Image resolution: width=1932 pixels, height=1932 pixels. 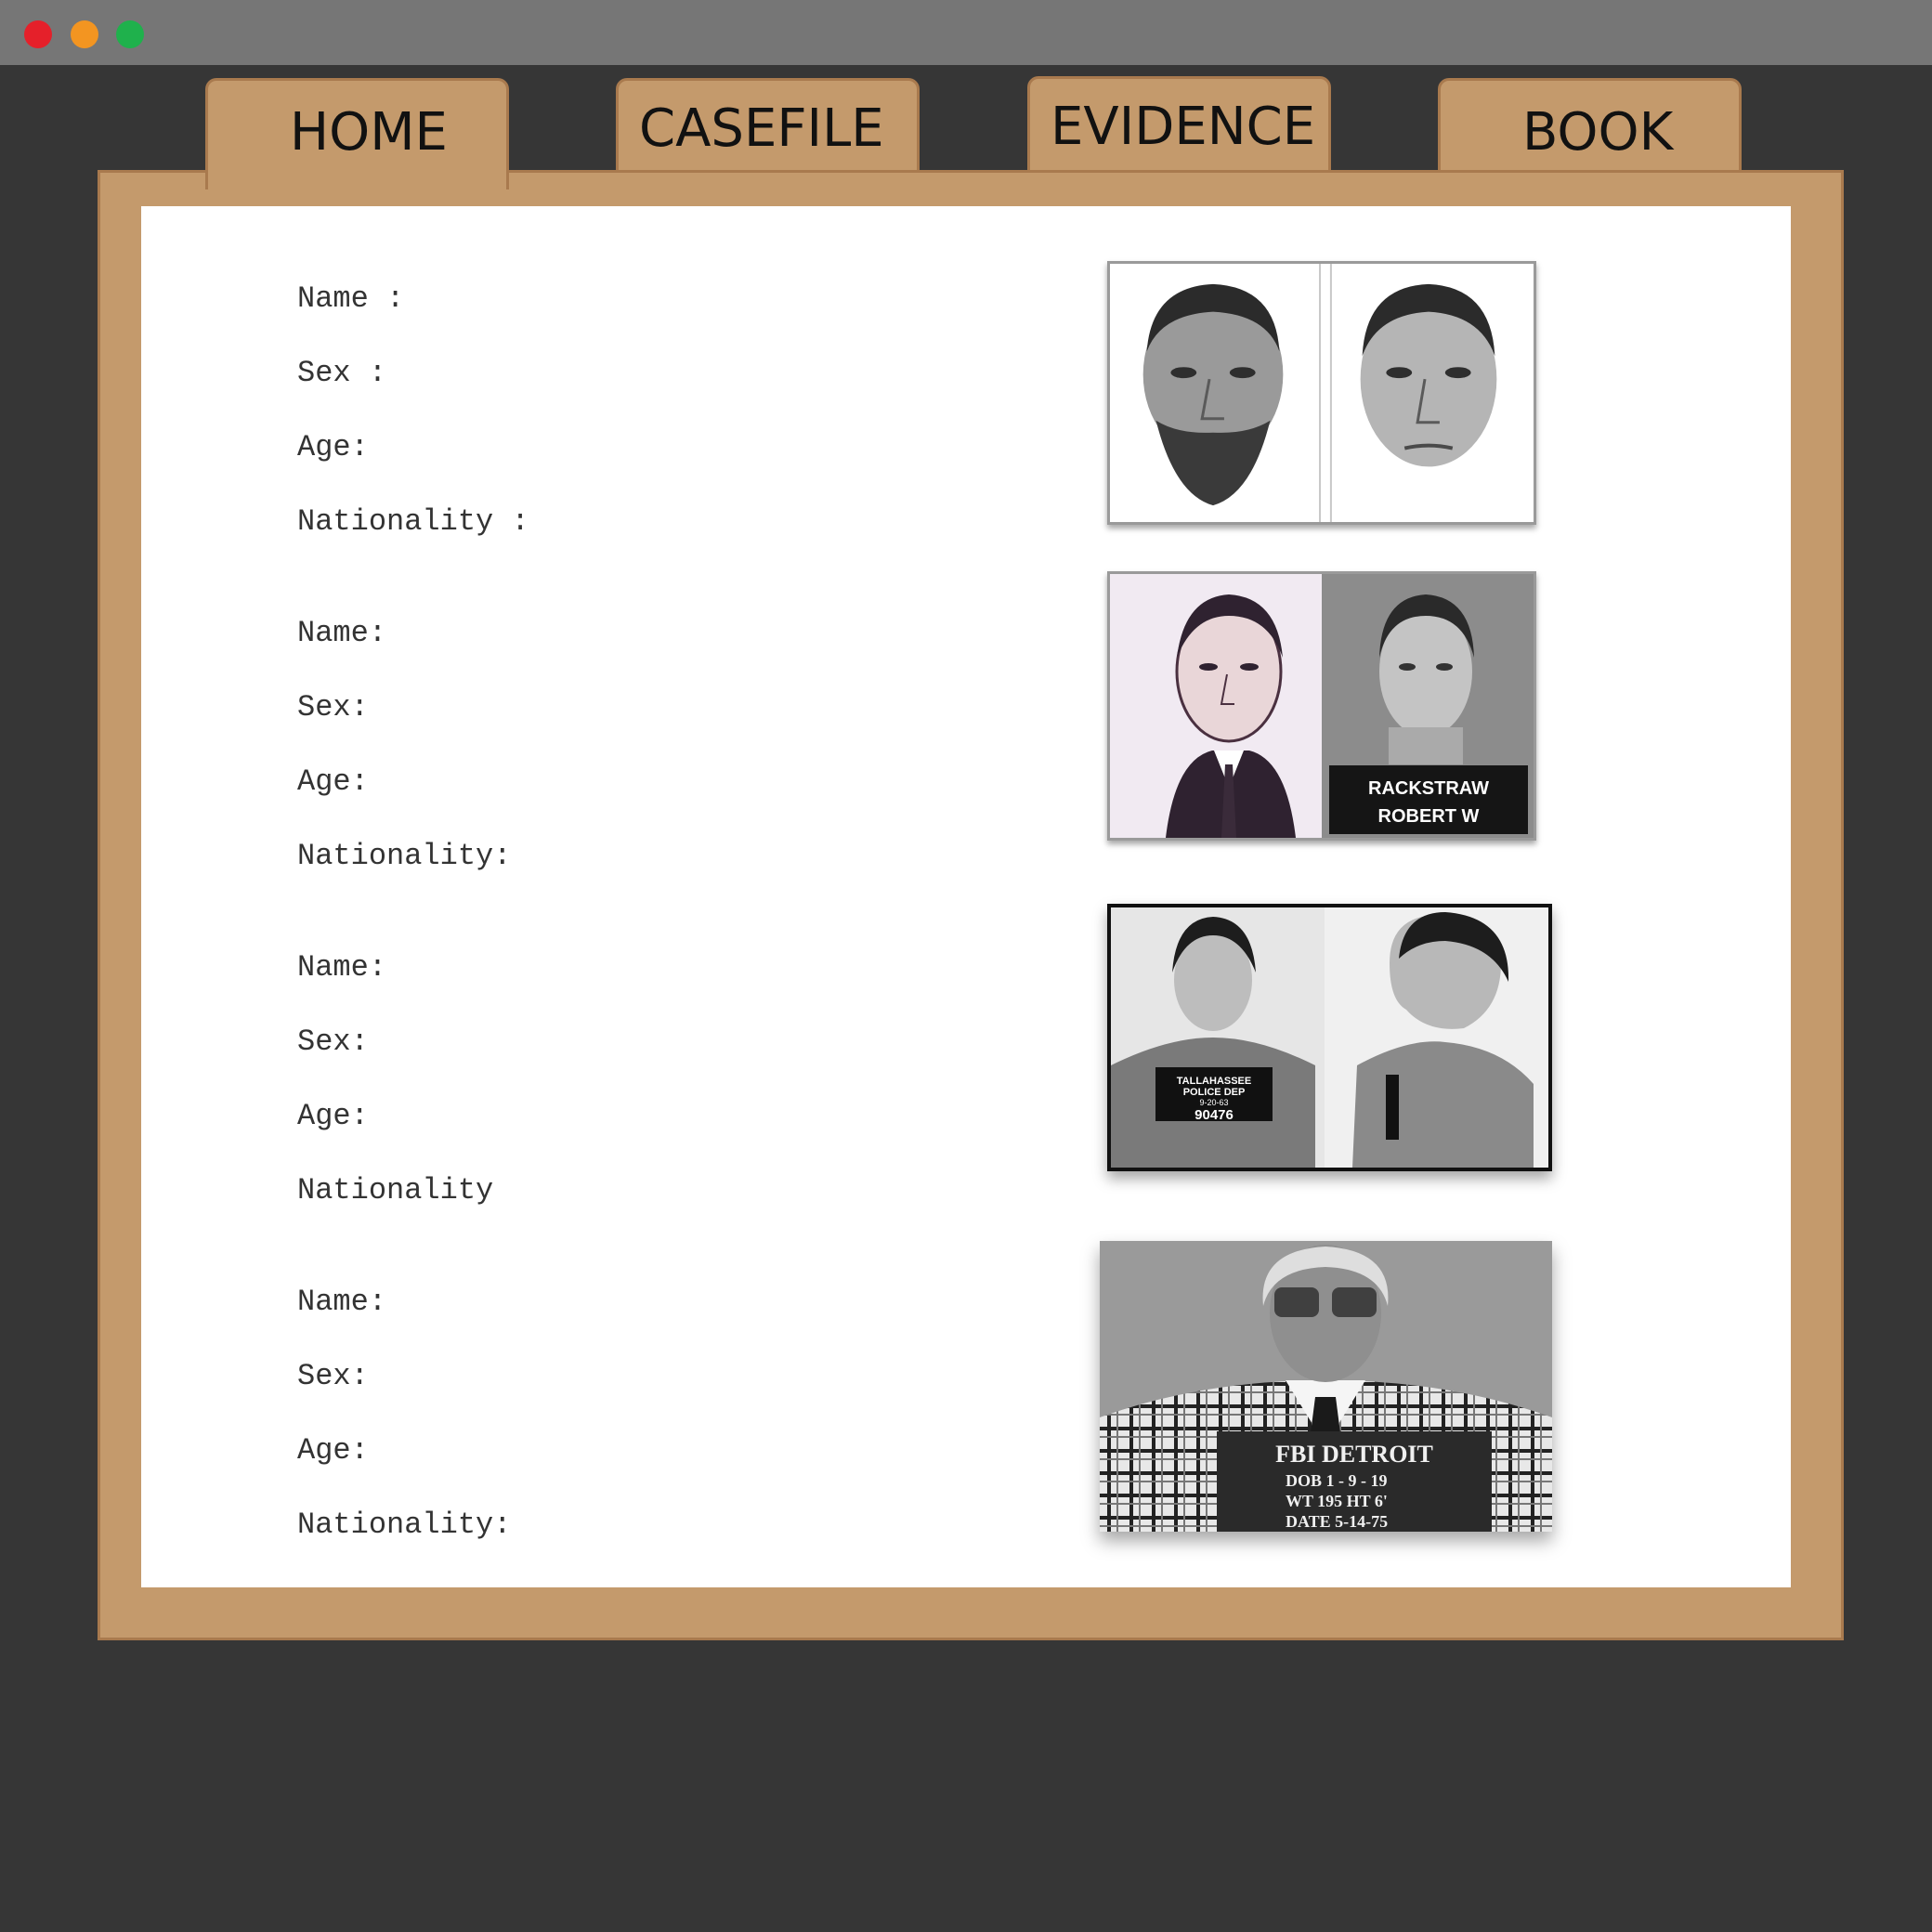 I want to click on tab-book-label: BOOK, so click(x=1598, y=132).